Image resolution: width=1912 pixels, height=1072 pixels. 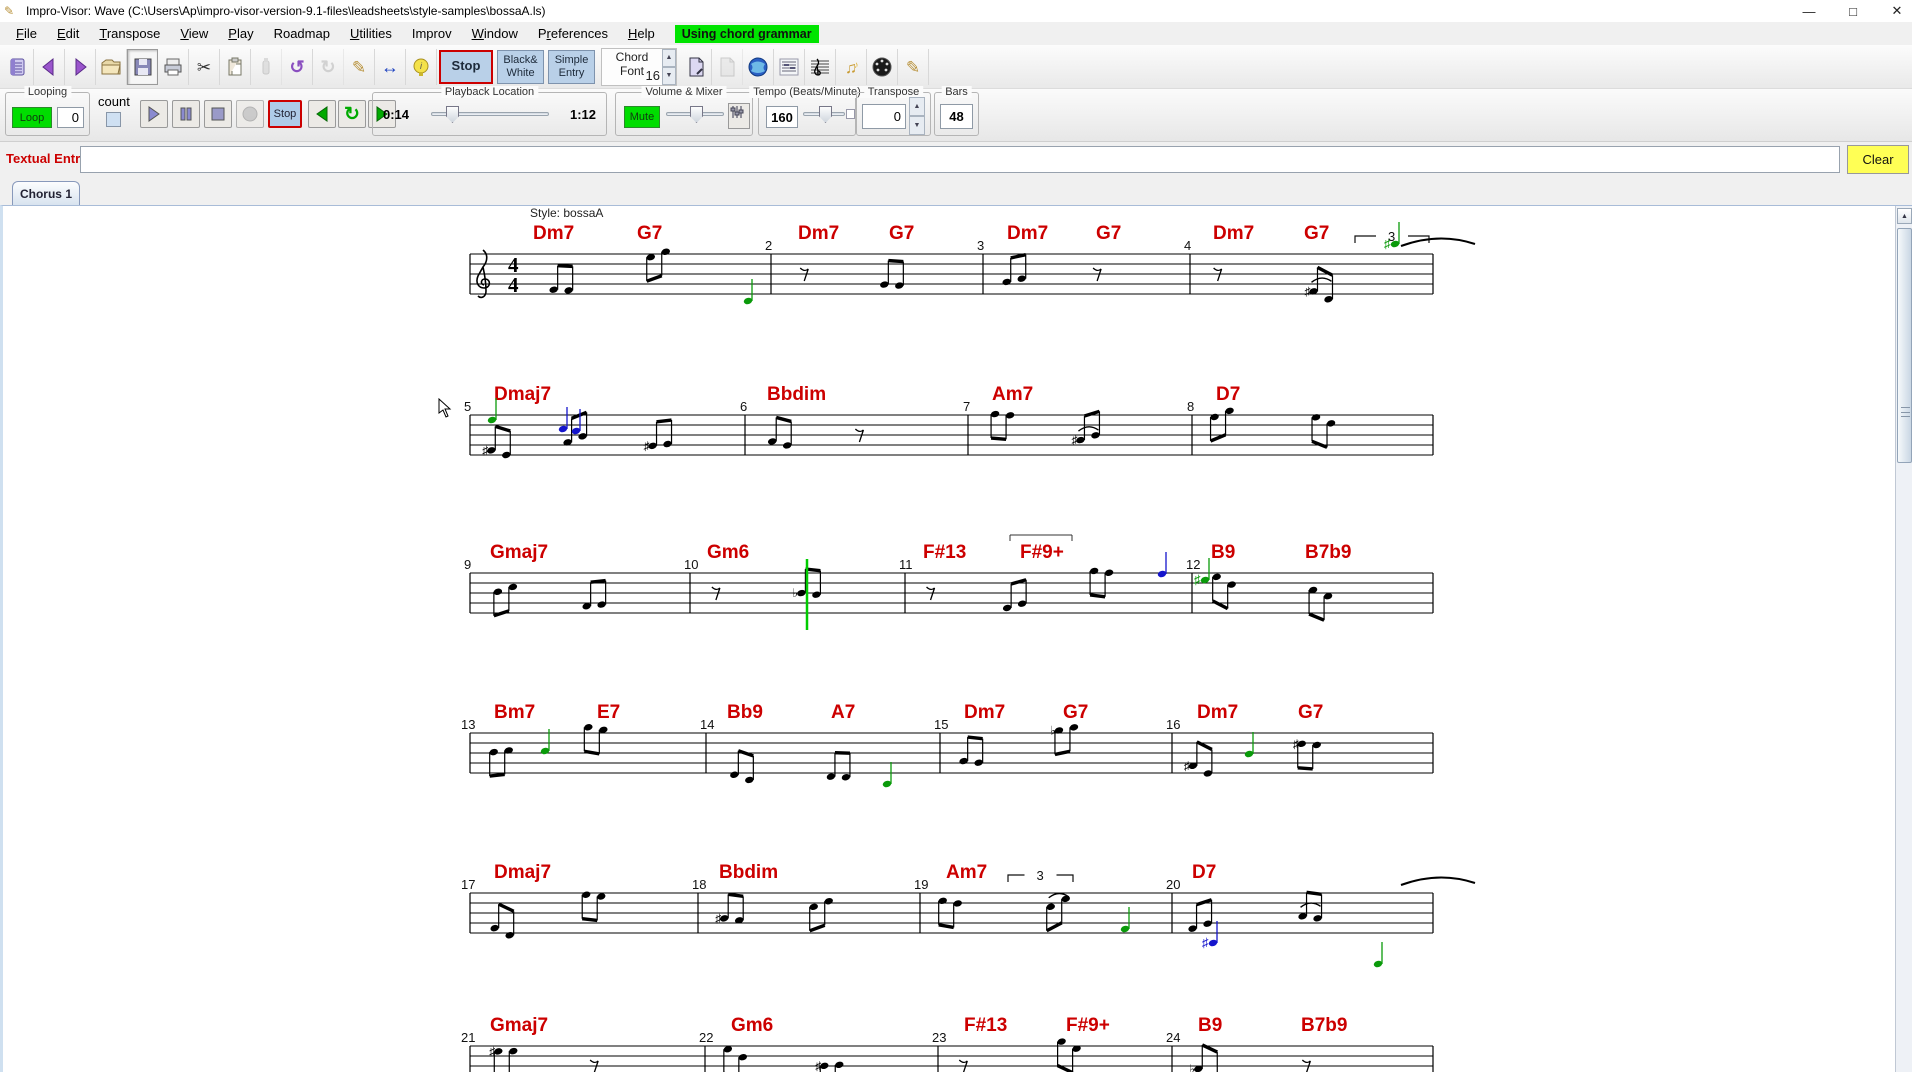 I want to click on maximize-button: □, so click(x=1853, y=11).